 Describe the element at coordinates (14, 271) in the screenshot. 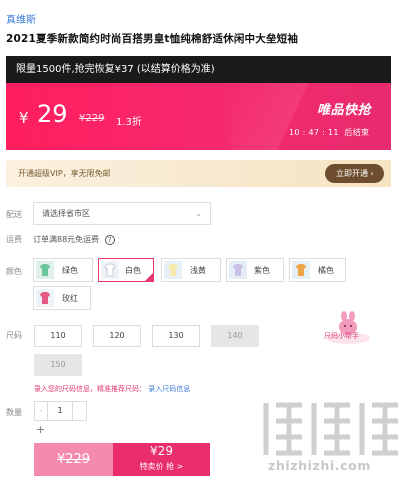

I see `color-label: 颜色` at that location.